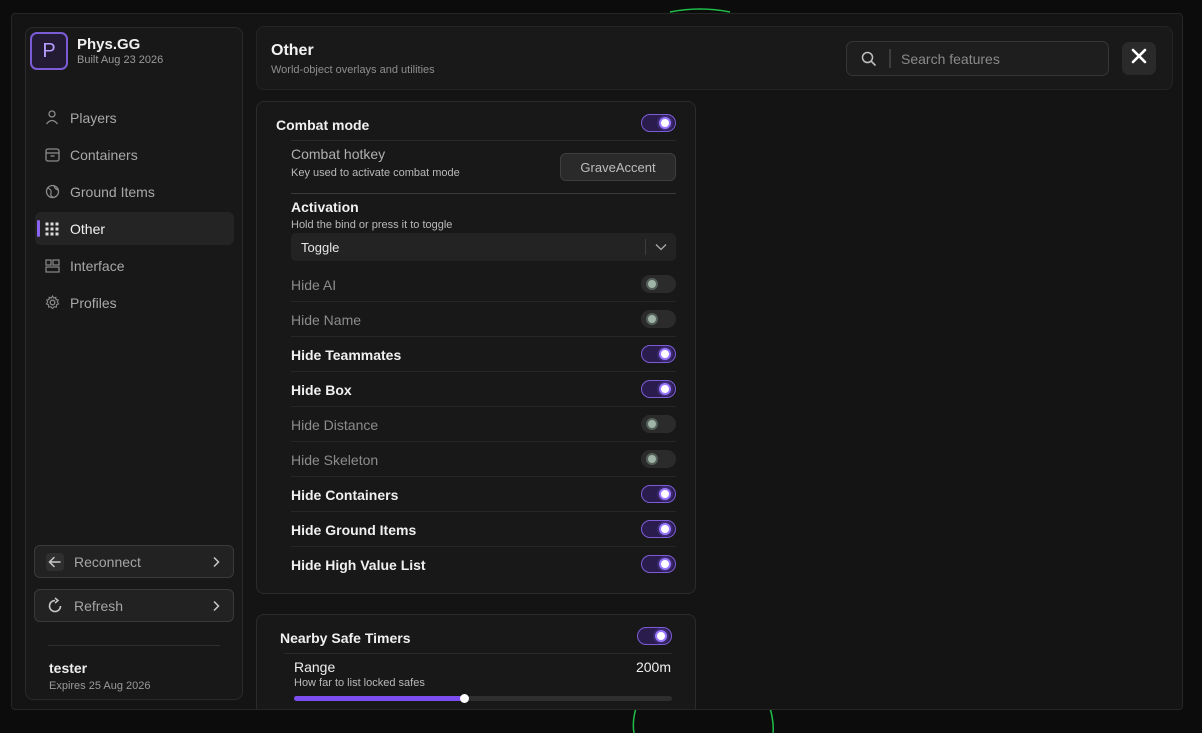 The height and width of the screenshot is (733, 1202). I want to click on hide-high-value-list-toggle, so click(658, 564).